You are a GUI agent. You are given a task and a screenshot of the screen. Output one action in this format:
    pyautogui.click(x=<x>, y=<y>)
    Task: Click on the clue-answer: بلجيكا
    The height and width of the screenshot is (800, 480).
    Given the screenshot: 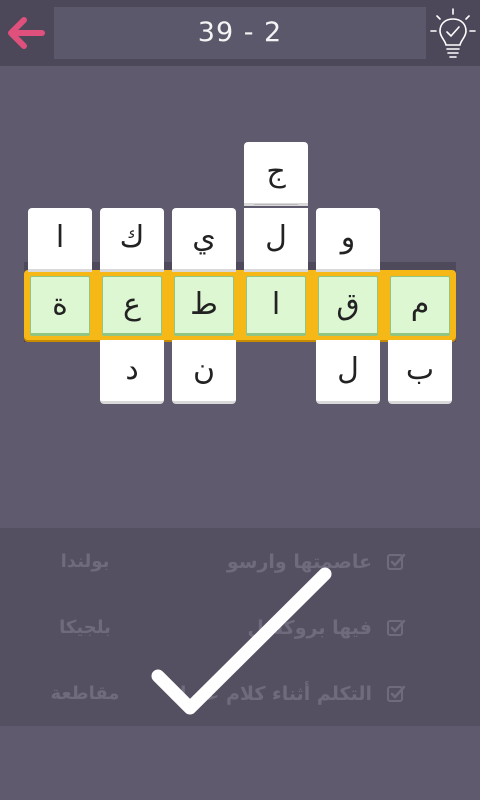 What is the action you would take?
    pyautogui.click(x=85, y=627)
    